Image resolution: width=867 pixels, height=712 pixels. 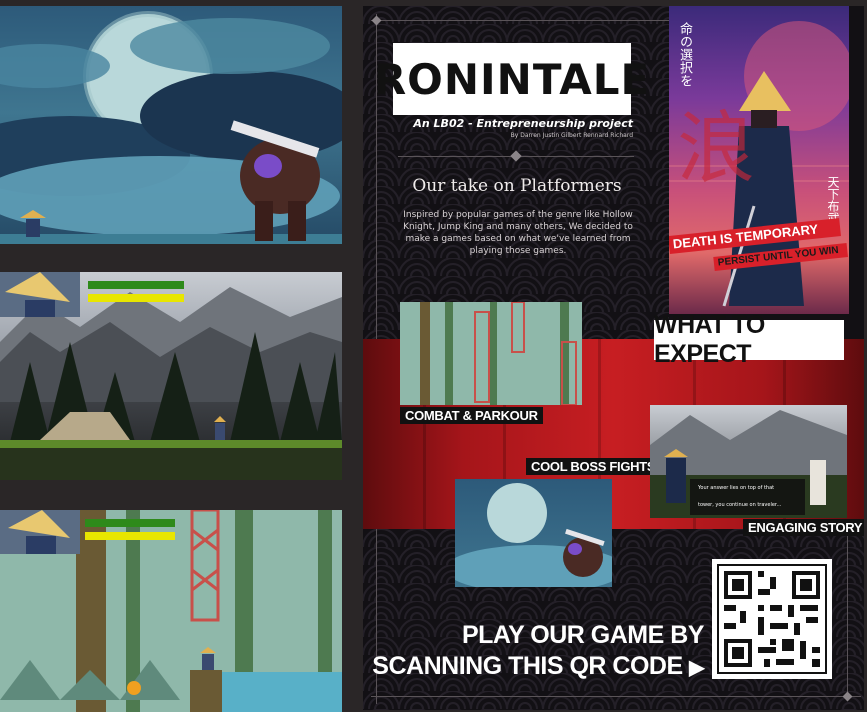 What do you see at coordinates (616, 696) in the screenshot?
I see `frame-line-bottom` at bounding box center [616, 696].